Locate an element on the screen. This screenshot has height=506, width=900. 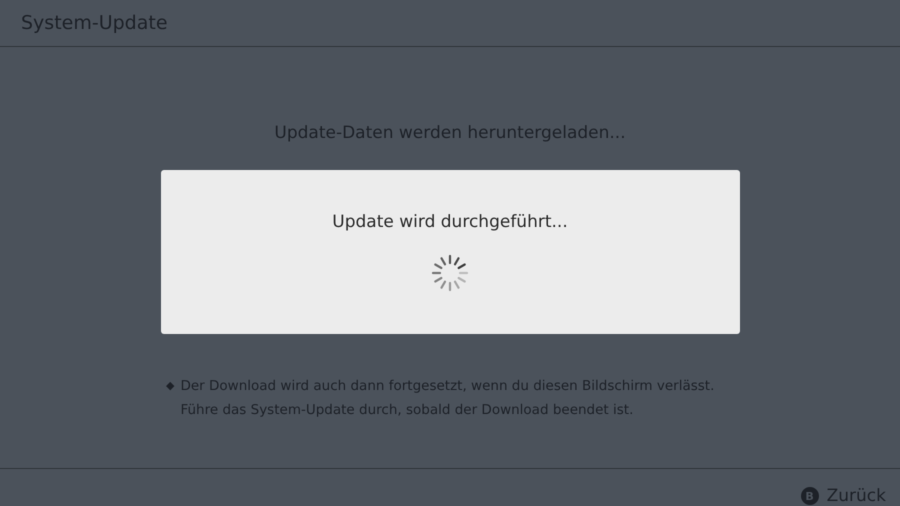
loading-spinner-icon is located at coordinates (450, 273).